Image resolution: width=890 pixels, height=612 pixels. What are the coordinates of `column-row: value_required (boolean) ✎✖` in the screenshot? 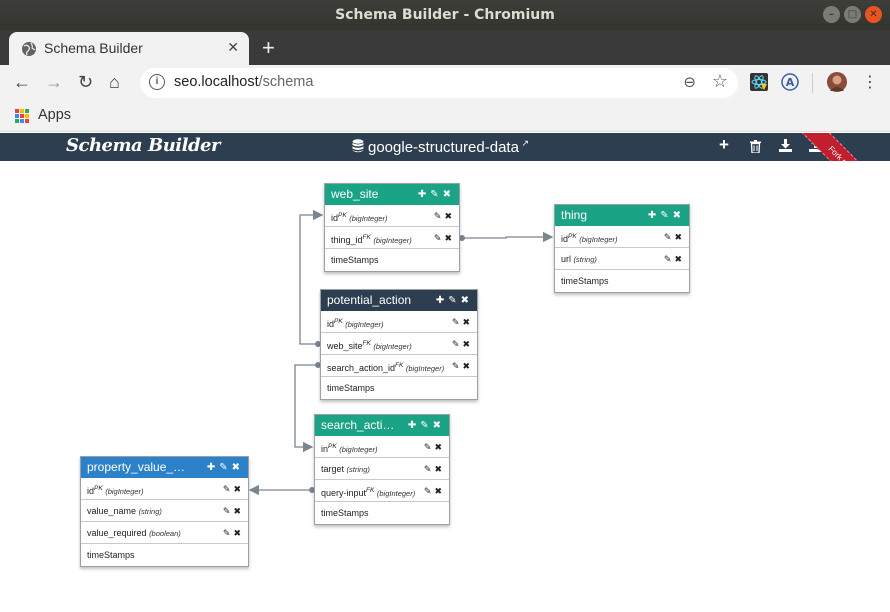 It's located at (164, 533).